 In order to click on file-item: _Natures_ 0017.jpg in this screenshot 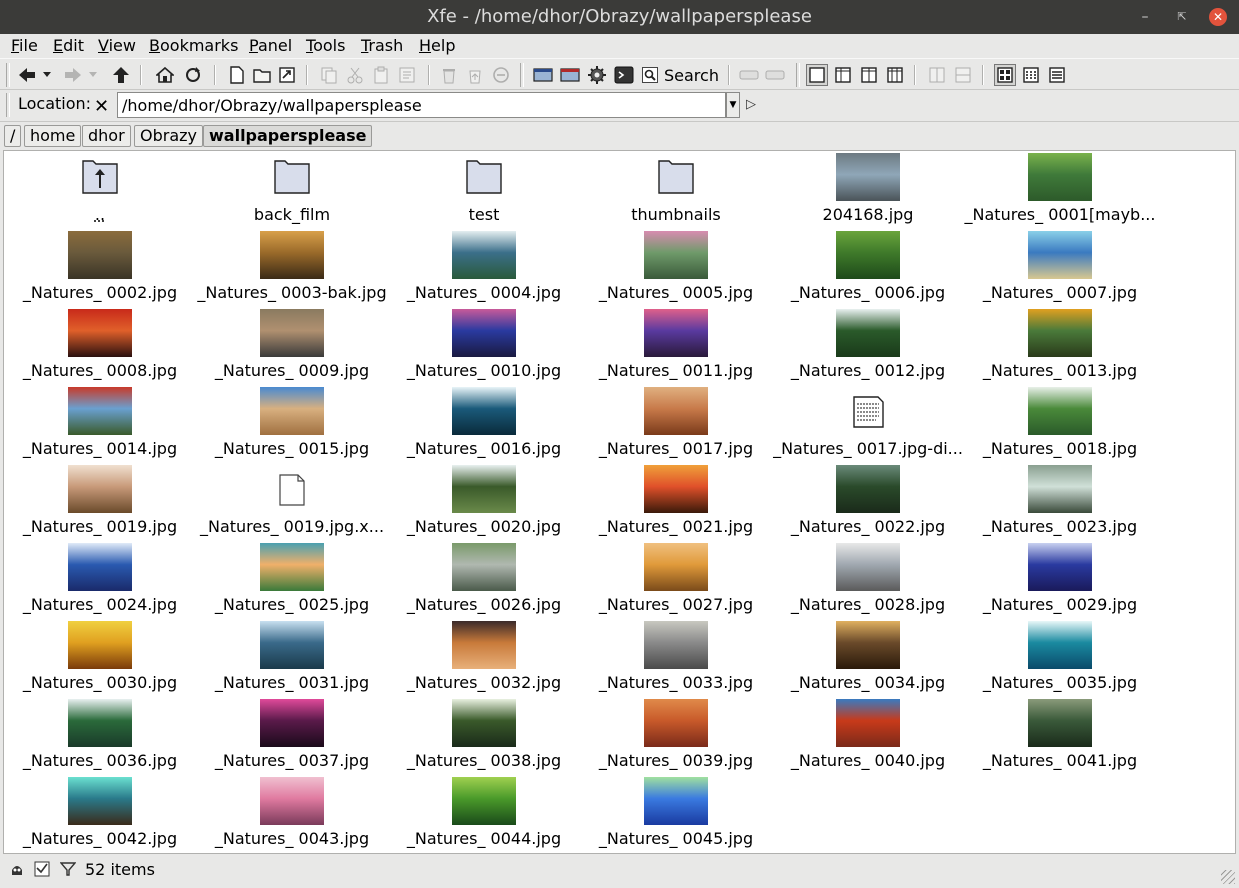, I will do `click(676, 424)`.